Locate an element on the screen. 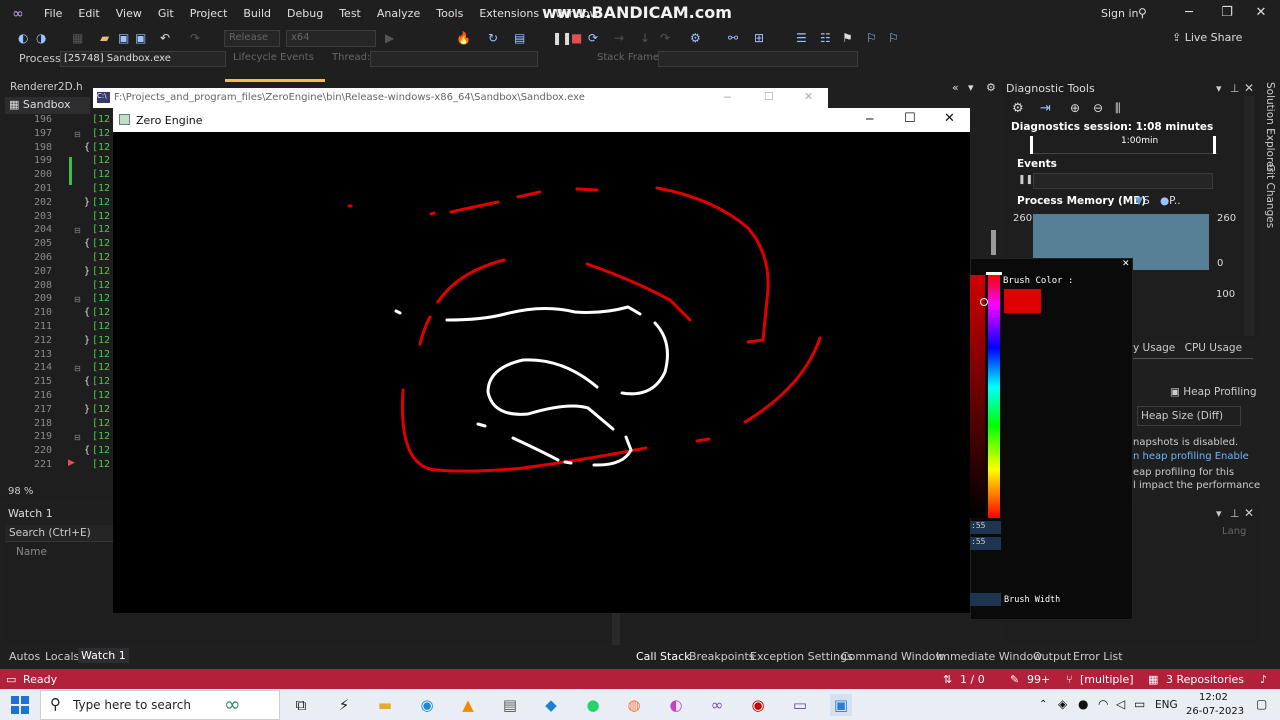  tab-locals: Locals is located at coordinates (62, 656).